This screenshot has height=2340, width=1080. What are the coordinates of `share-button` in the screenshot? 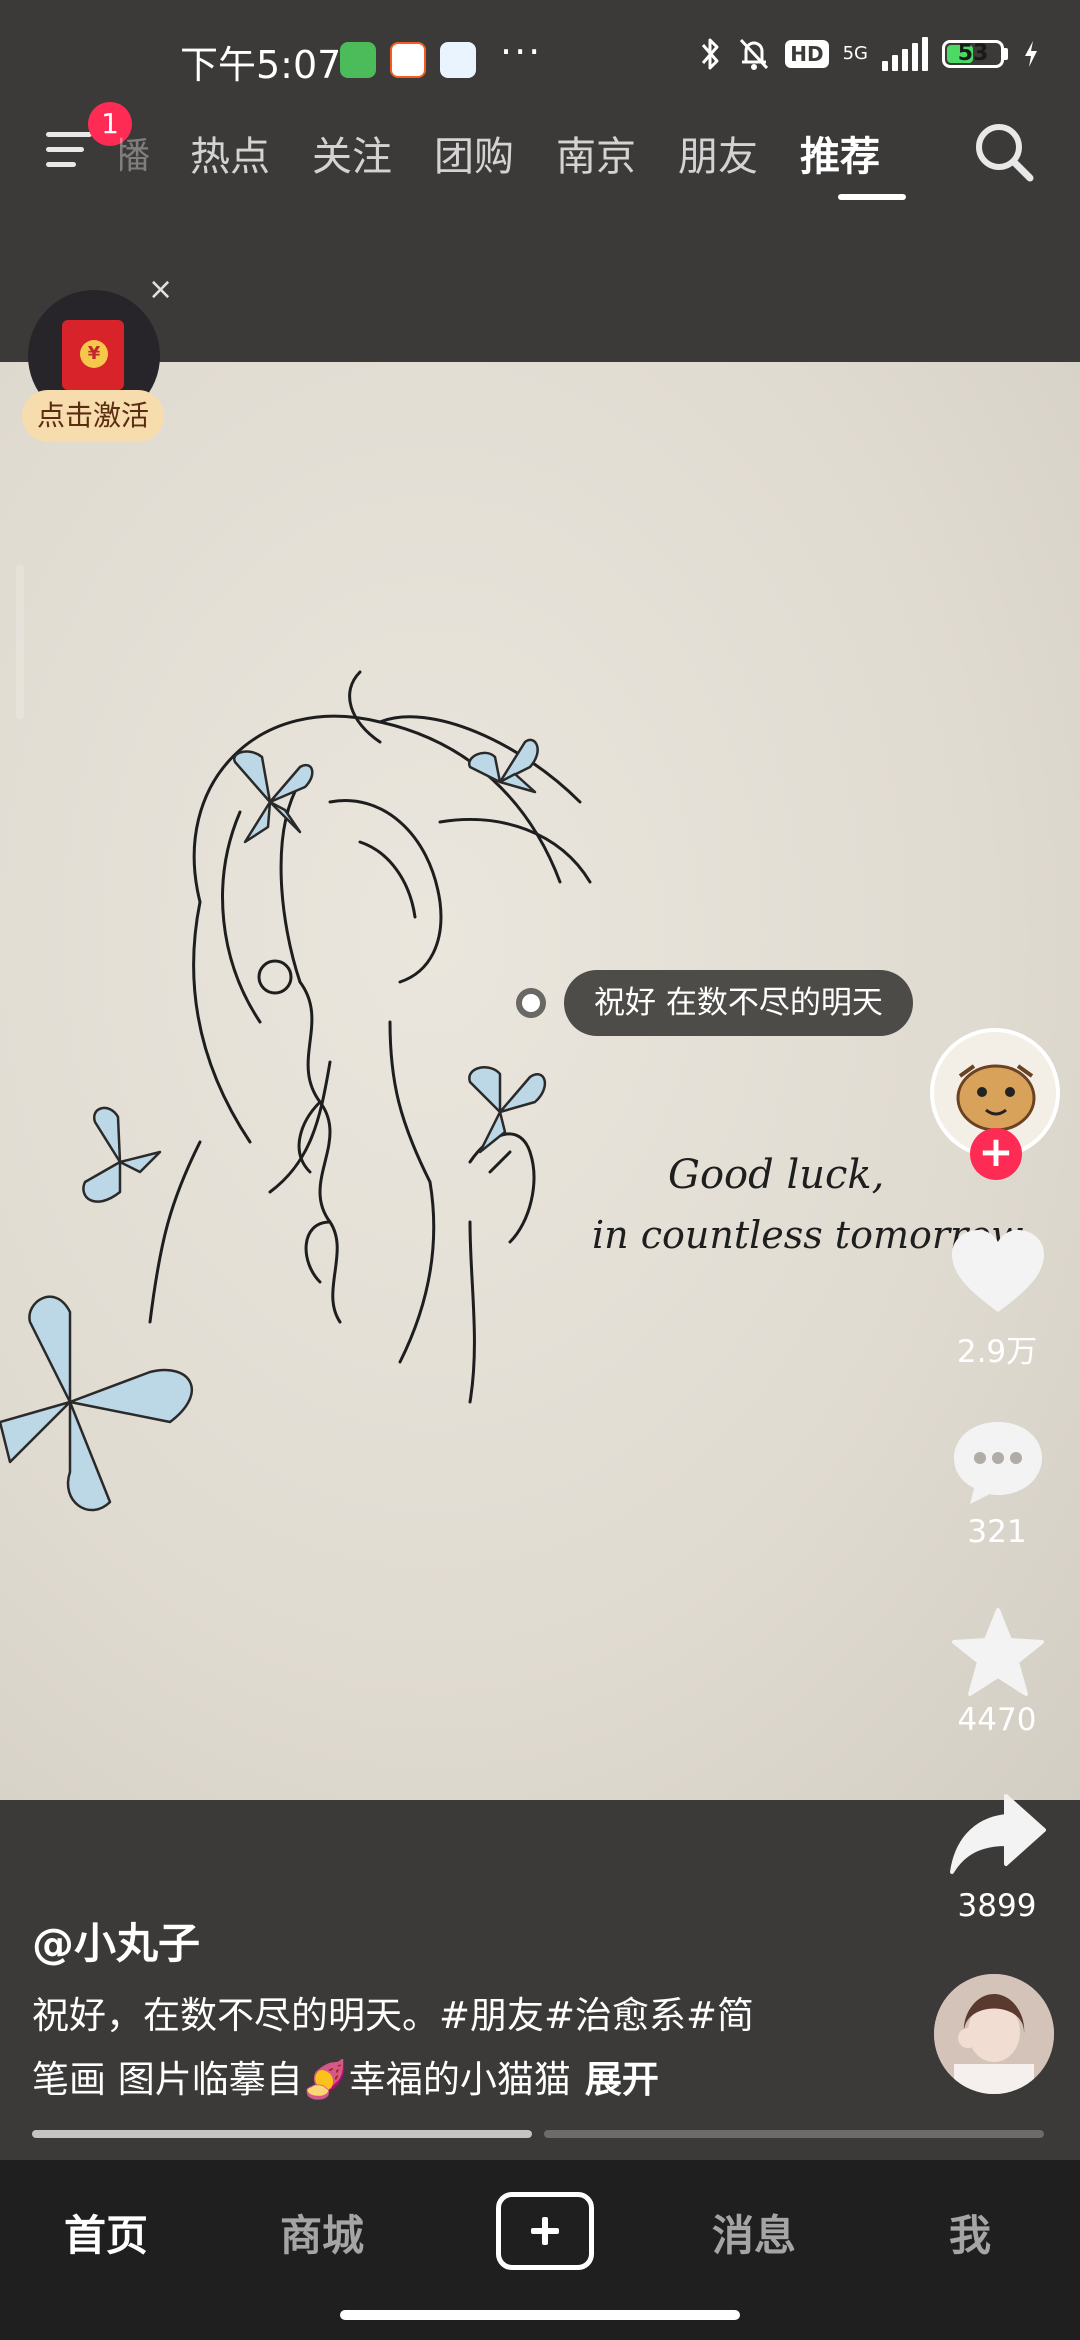 It's located at (998, 1835).